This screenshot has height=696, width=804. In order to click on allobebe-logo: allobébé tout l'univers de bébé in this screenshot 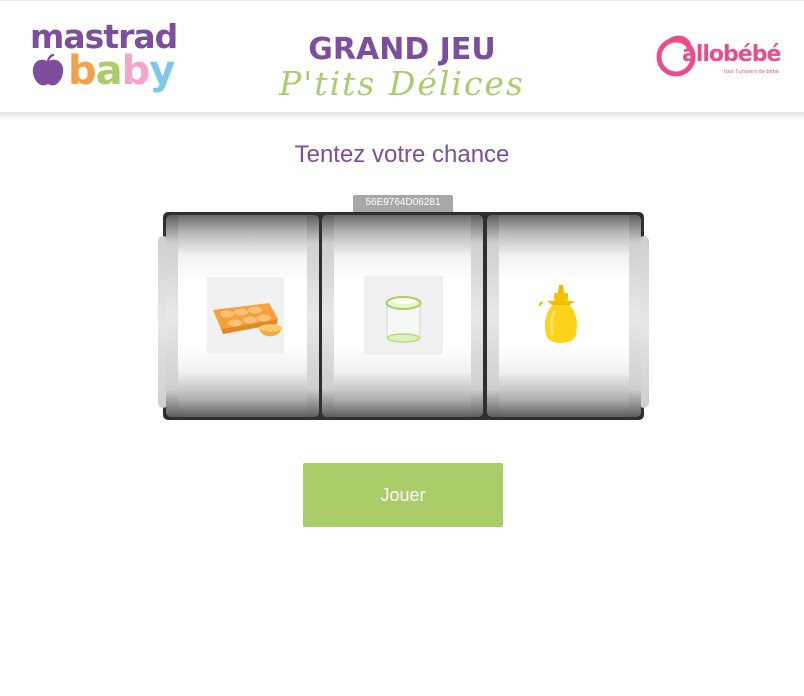, I will do `click(718, 57)`.